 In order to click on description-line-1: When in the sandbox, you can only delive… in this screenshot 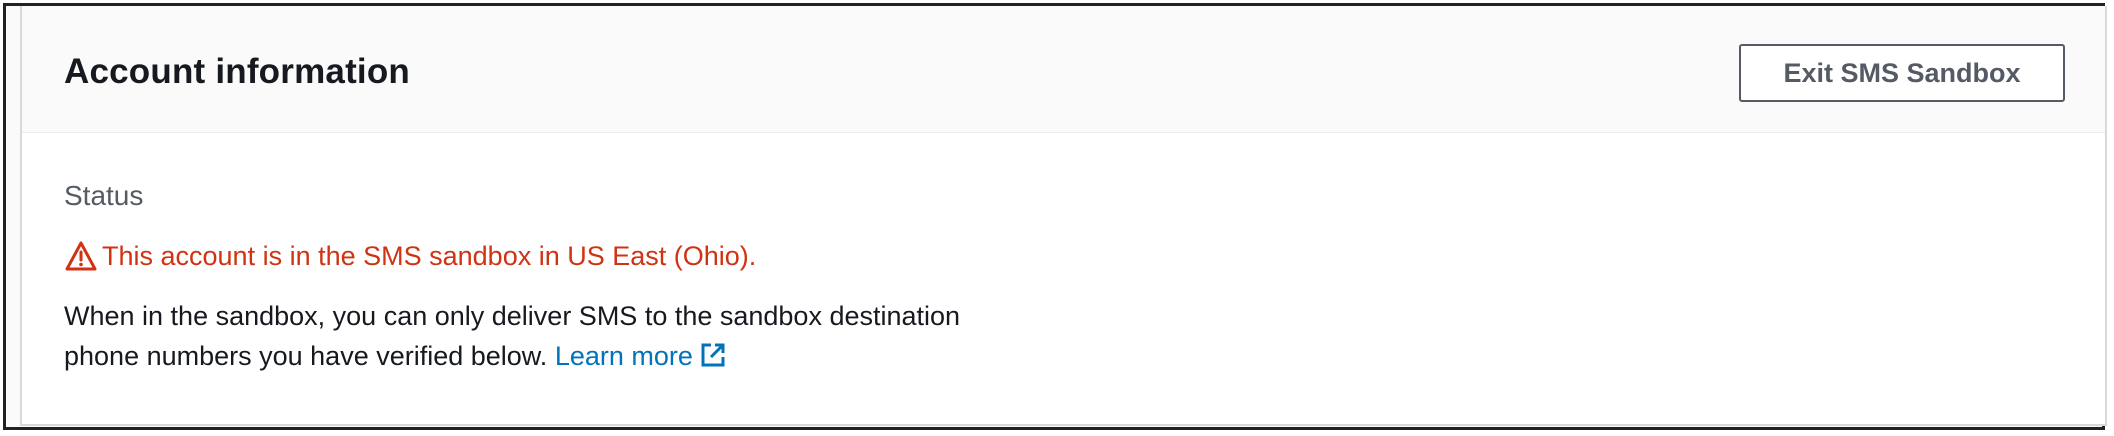, I will do `click(512, 316)`.